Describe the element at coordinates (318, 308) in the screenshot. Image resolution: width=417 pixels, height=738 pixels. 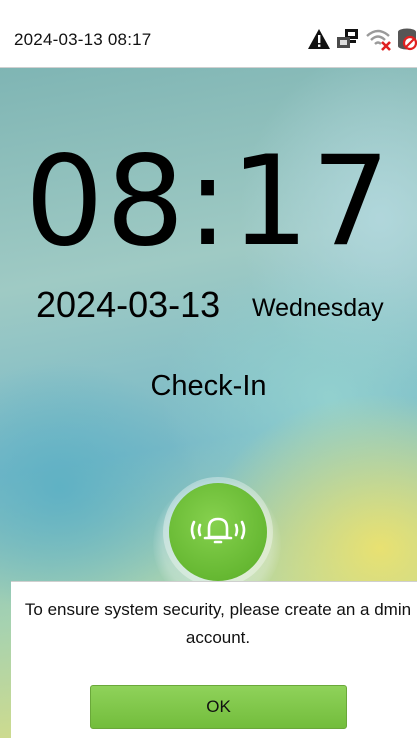
I see `clock-weekday: Wednesday` at that location.